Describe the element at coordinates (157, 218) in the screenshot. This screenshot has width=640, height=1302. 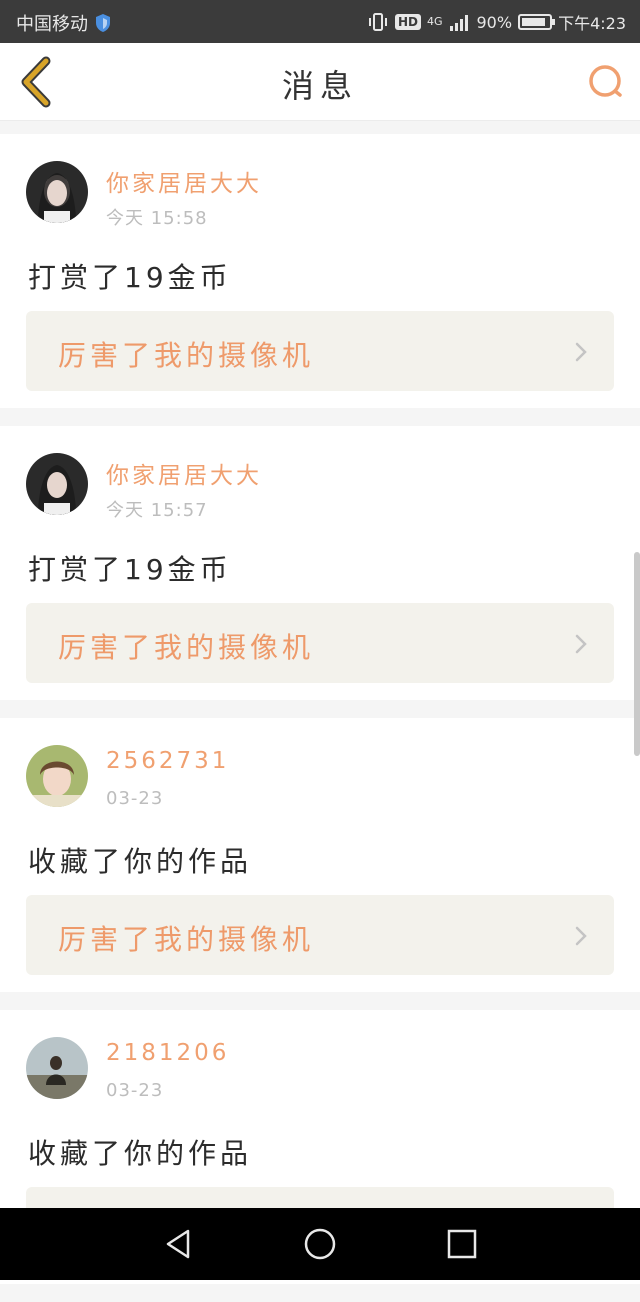
I see `message-time: 今天 15:58` at that location.